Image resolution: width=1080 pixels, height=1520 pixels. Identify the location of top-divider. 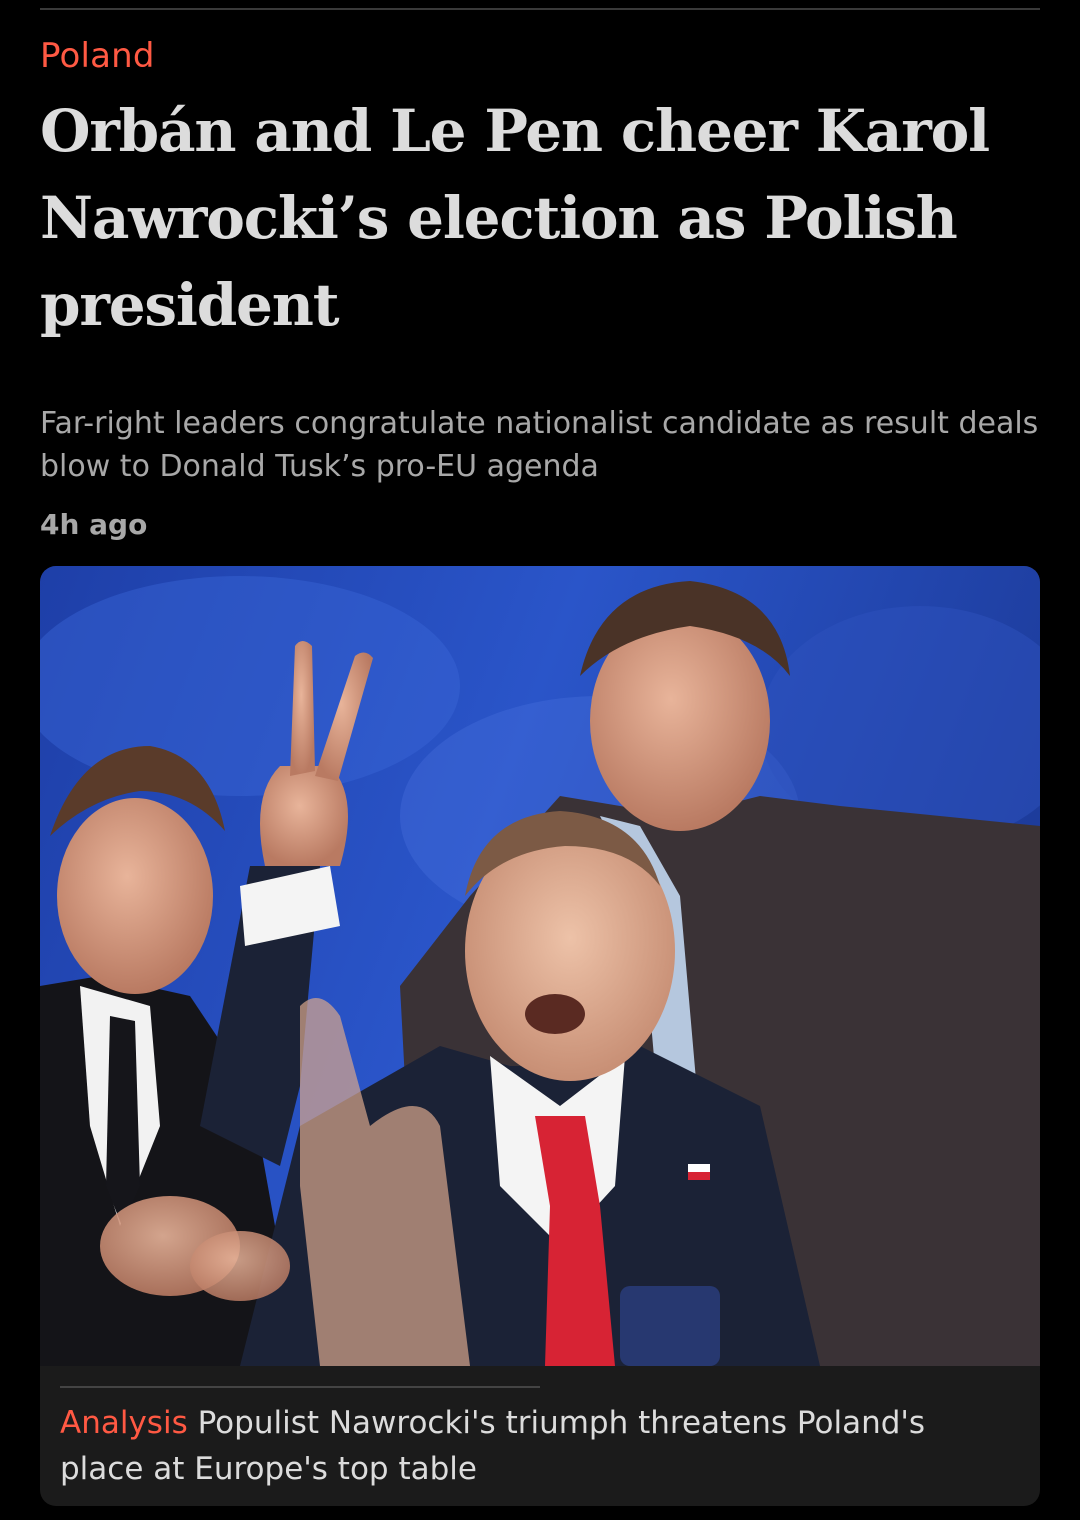
(540, 9).